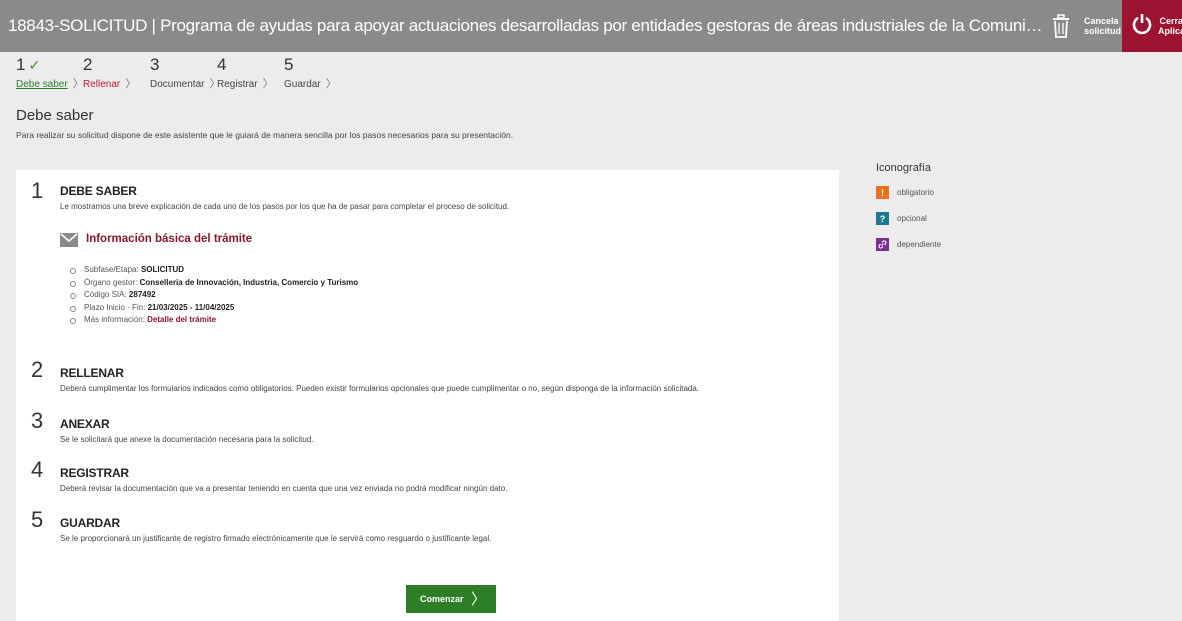 Image resolution: width=1182 pixels, height=621 pixels. Describe the element at coordinates (42, 84) in the screenshot. I see `step-label: Debe saber` at that location.